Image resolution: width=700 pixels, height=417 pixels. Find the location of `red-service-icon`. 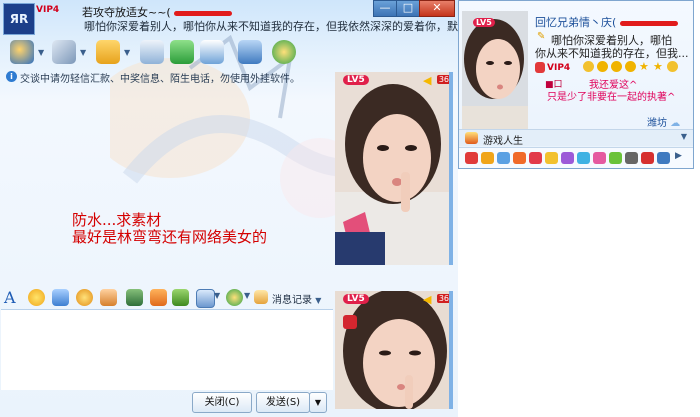

red-service-icon is located at coordinates (647, 158).